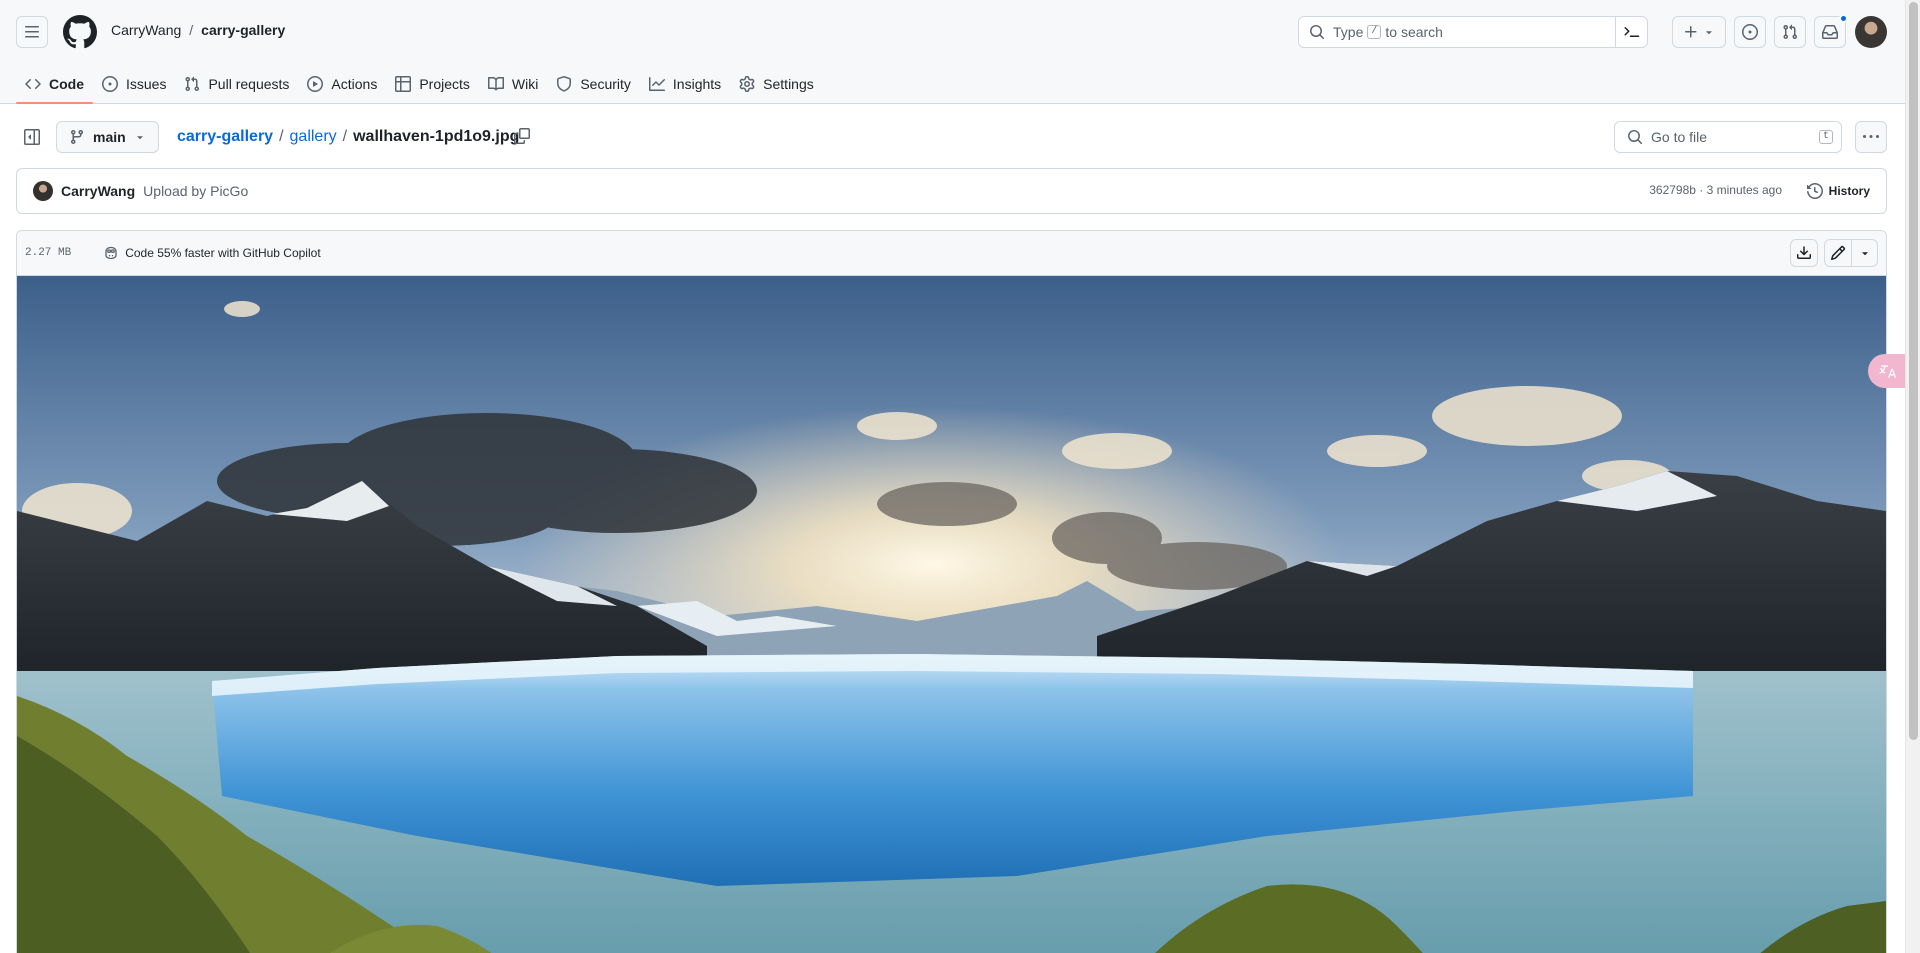 The image size is (1920, 953). Describe the element at coordinates (1715, 190) in the screenshot. I see `commit-sha-and-time: 362798b · 3 minutes ago` at that location.